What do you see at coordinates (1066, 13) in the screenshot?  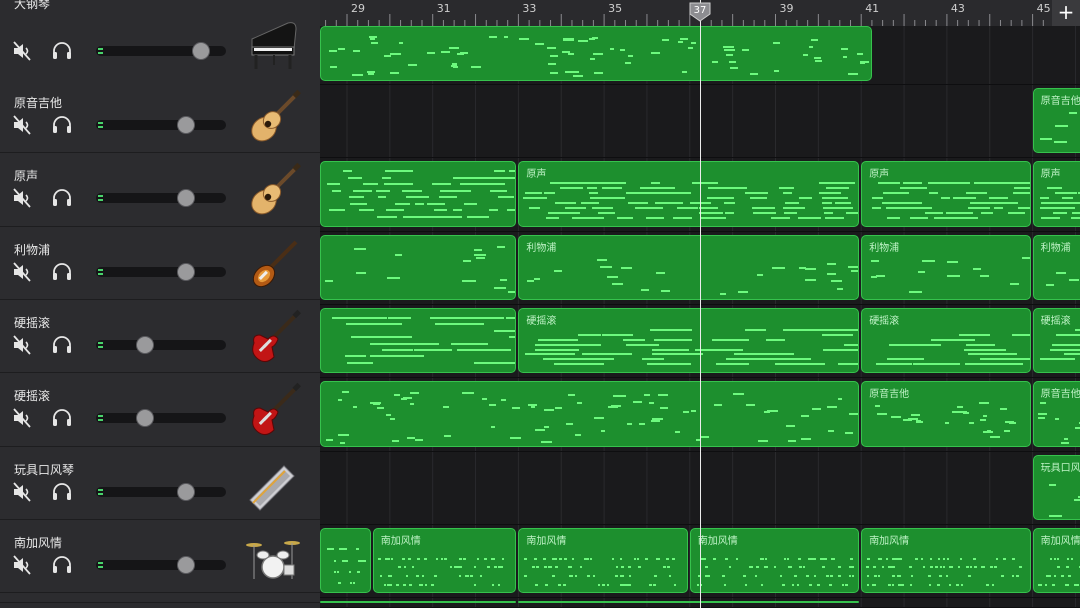 I see `add-track-button: +` at bounding box center [1066, 13].